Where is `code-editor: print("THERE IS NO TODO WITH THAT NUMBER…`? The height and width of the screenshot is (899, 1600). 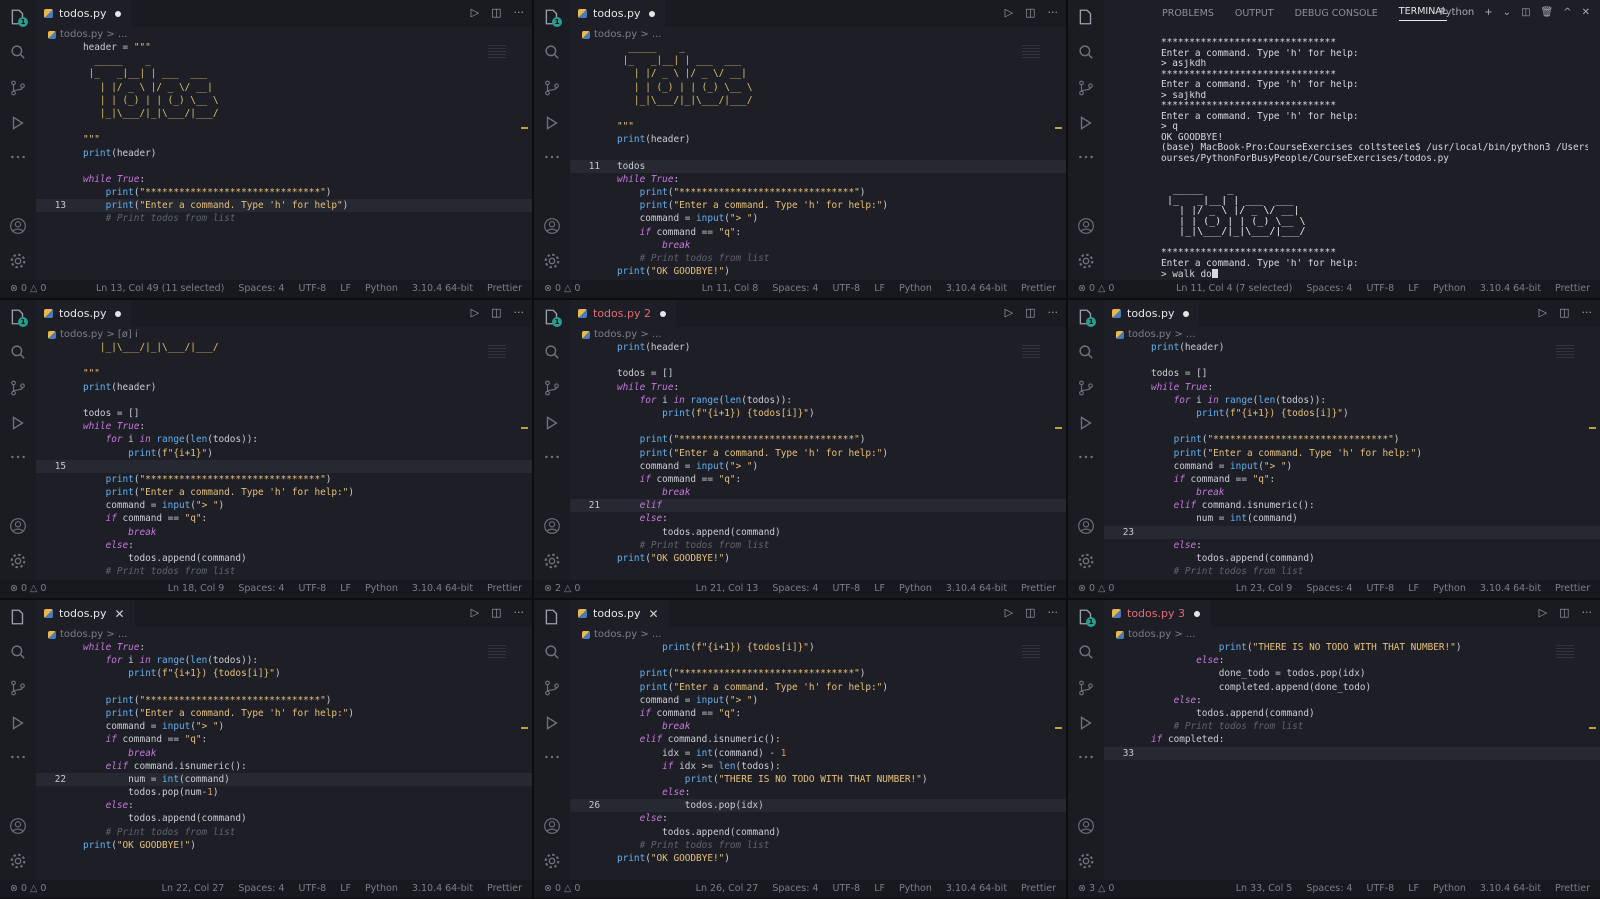 code-editor: print("THERE IS NO TODO WITH THAT NUMBER… is located at coordinates (1352, 759).